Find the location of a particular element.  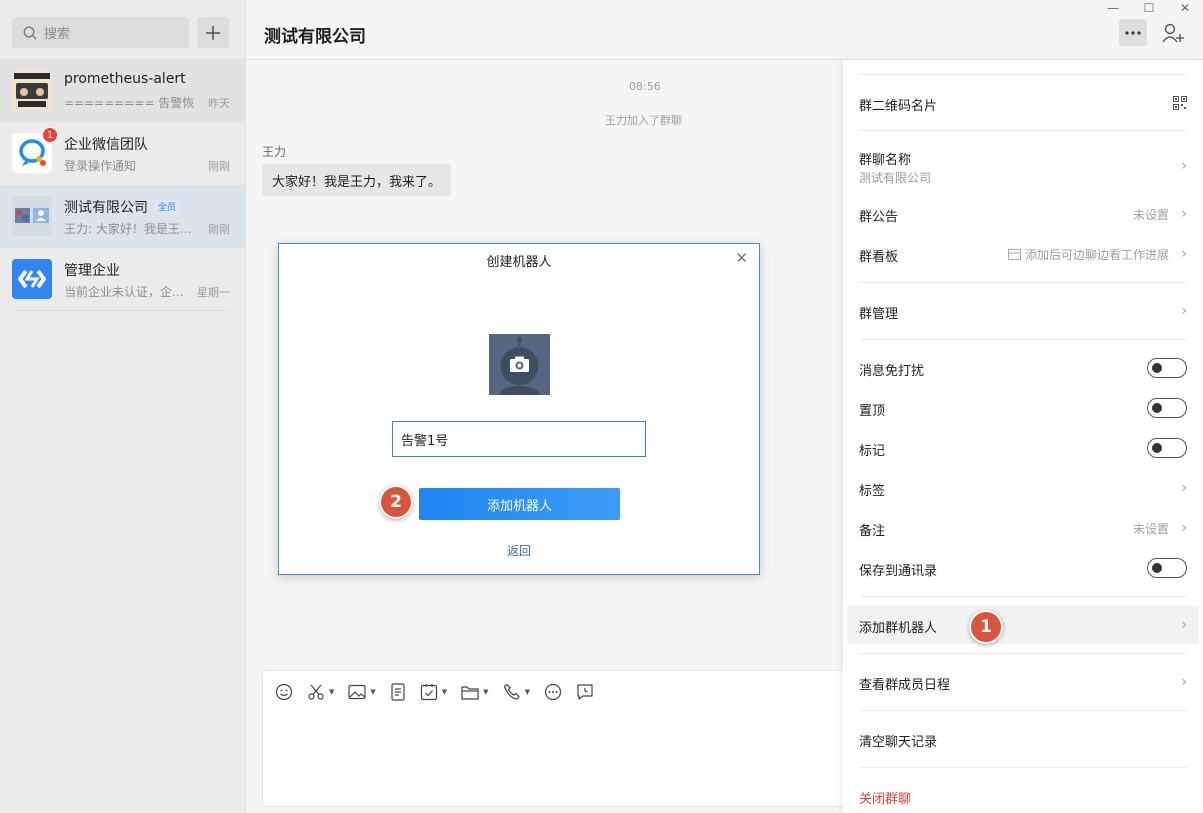

conversation-name: 企业微信团队 is located at coordinates (106, 145).